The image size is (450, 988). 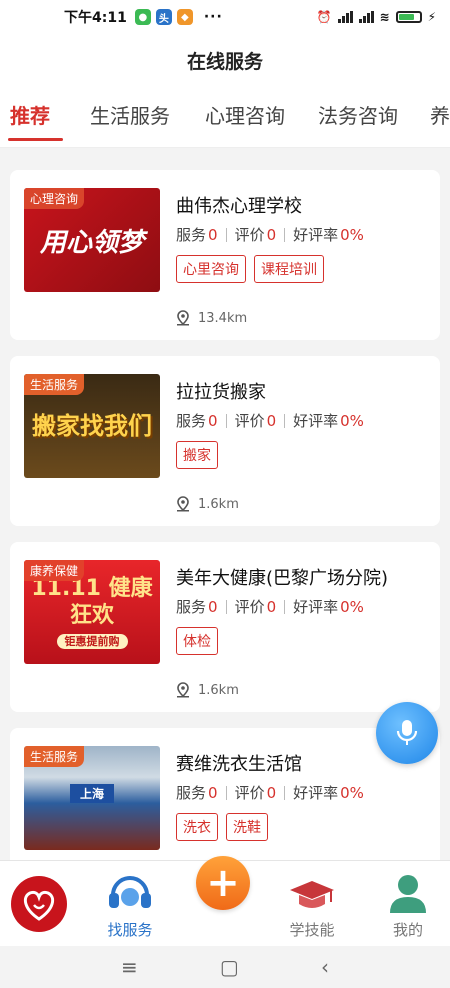 What do you see at coordinates (247, 827) in the screenshot?
I see `service-tag: 洗鞋` at bounding box center [247, 827].